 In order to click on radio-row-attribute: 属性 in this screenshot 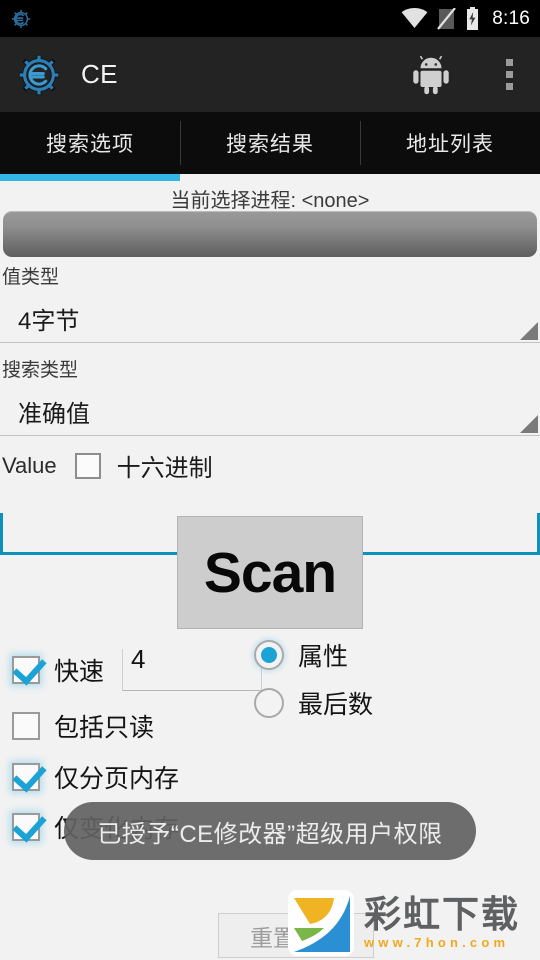, I will do `click(313, 655)`.